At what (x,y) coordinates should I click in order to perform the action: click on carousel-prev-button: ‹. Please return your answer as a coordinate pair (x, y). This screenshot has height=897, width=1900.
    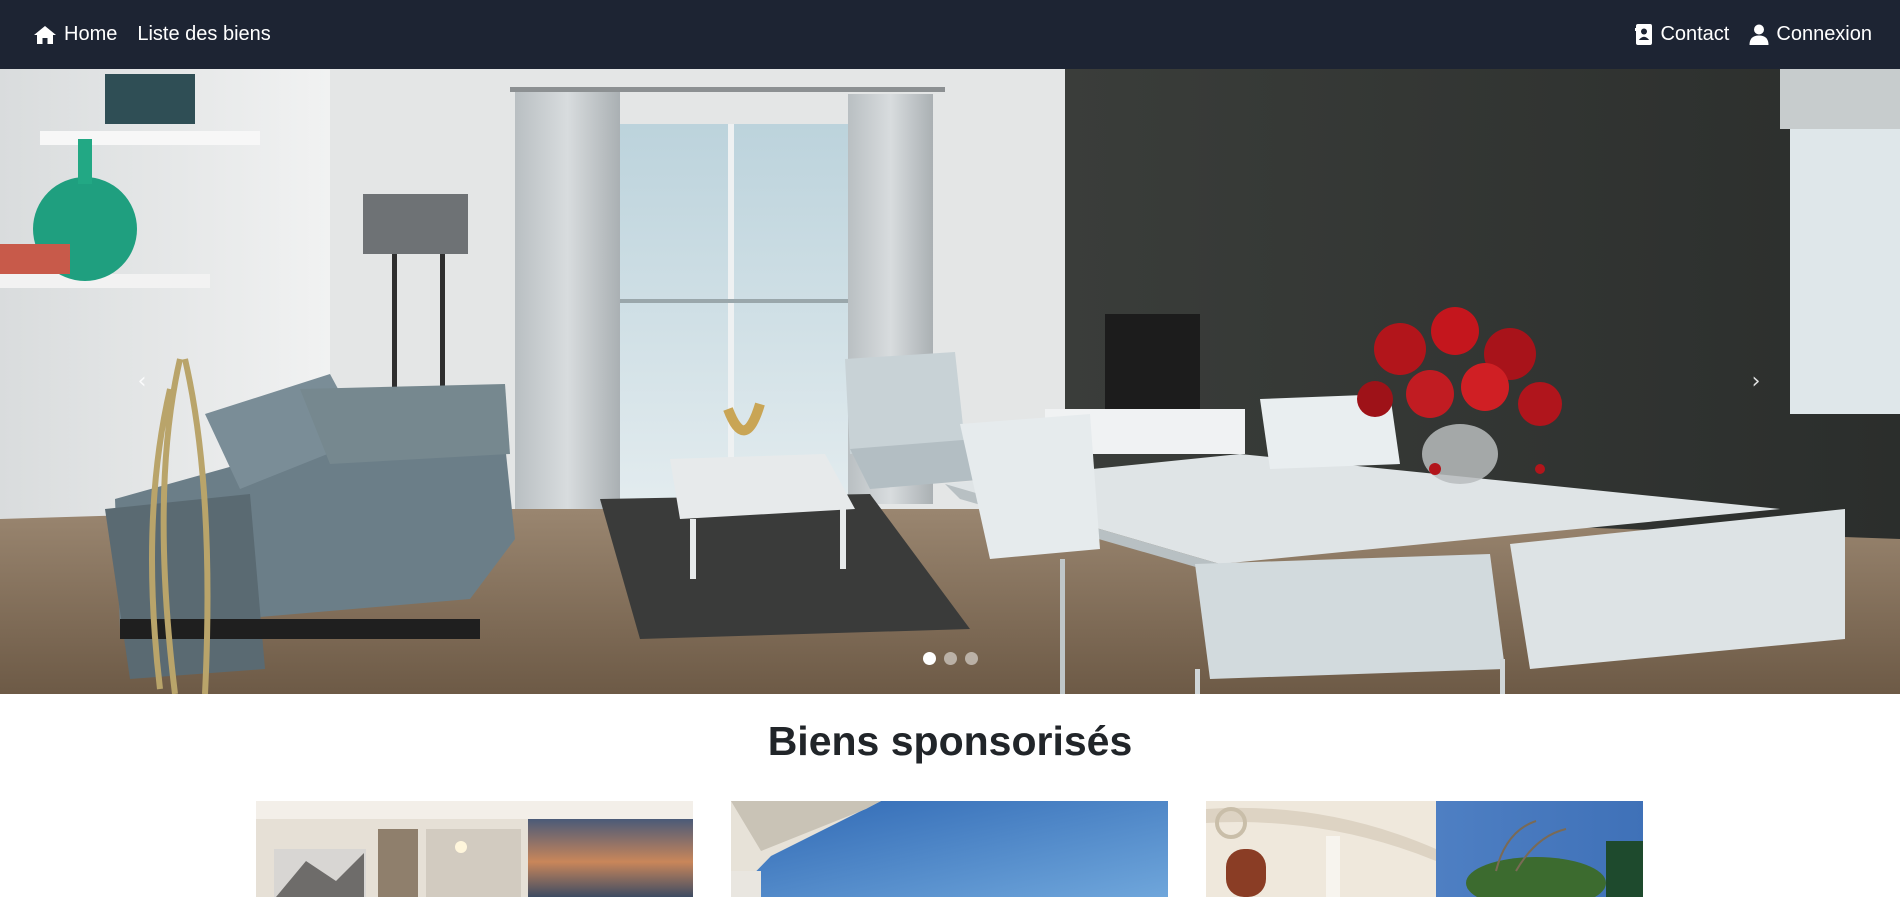
    Looking at the image, I should click on (142, 381).